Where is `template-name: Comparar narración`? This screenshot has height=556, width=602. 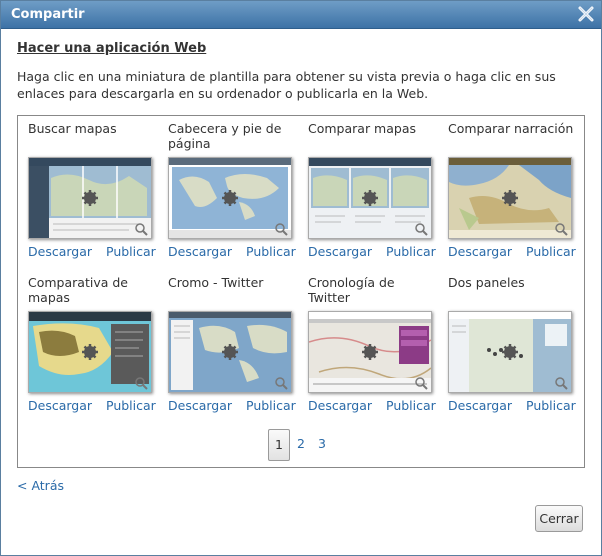
template-name: Comparar narración is located at coordinates (511, 128).